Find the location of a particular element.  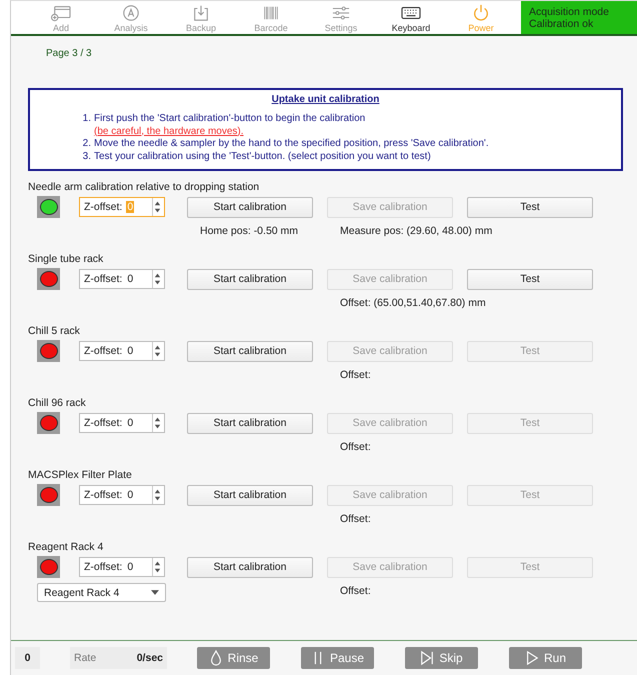

settings-icon is located at coordinates (341, 13).